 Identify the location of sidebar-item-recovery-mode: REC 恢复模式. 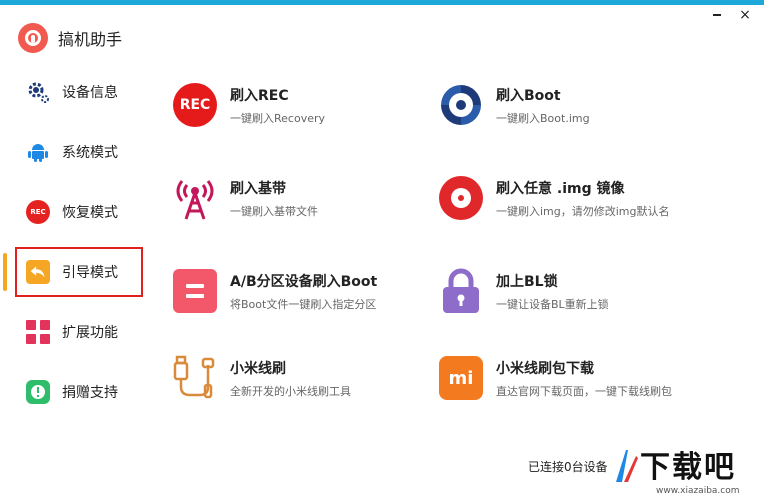
(75, 212).